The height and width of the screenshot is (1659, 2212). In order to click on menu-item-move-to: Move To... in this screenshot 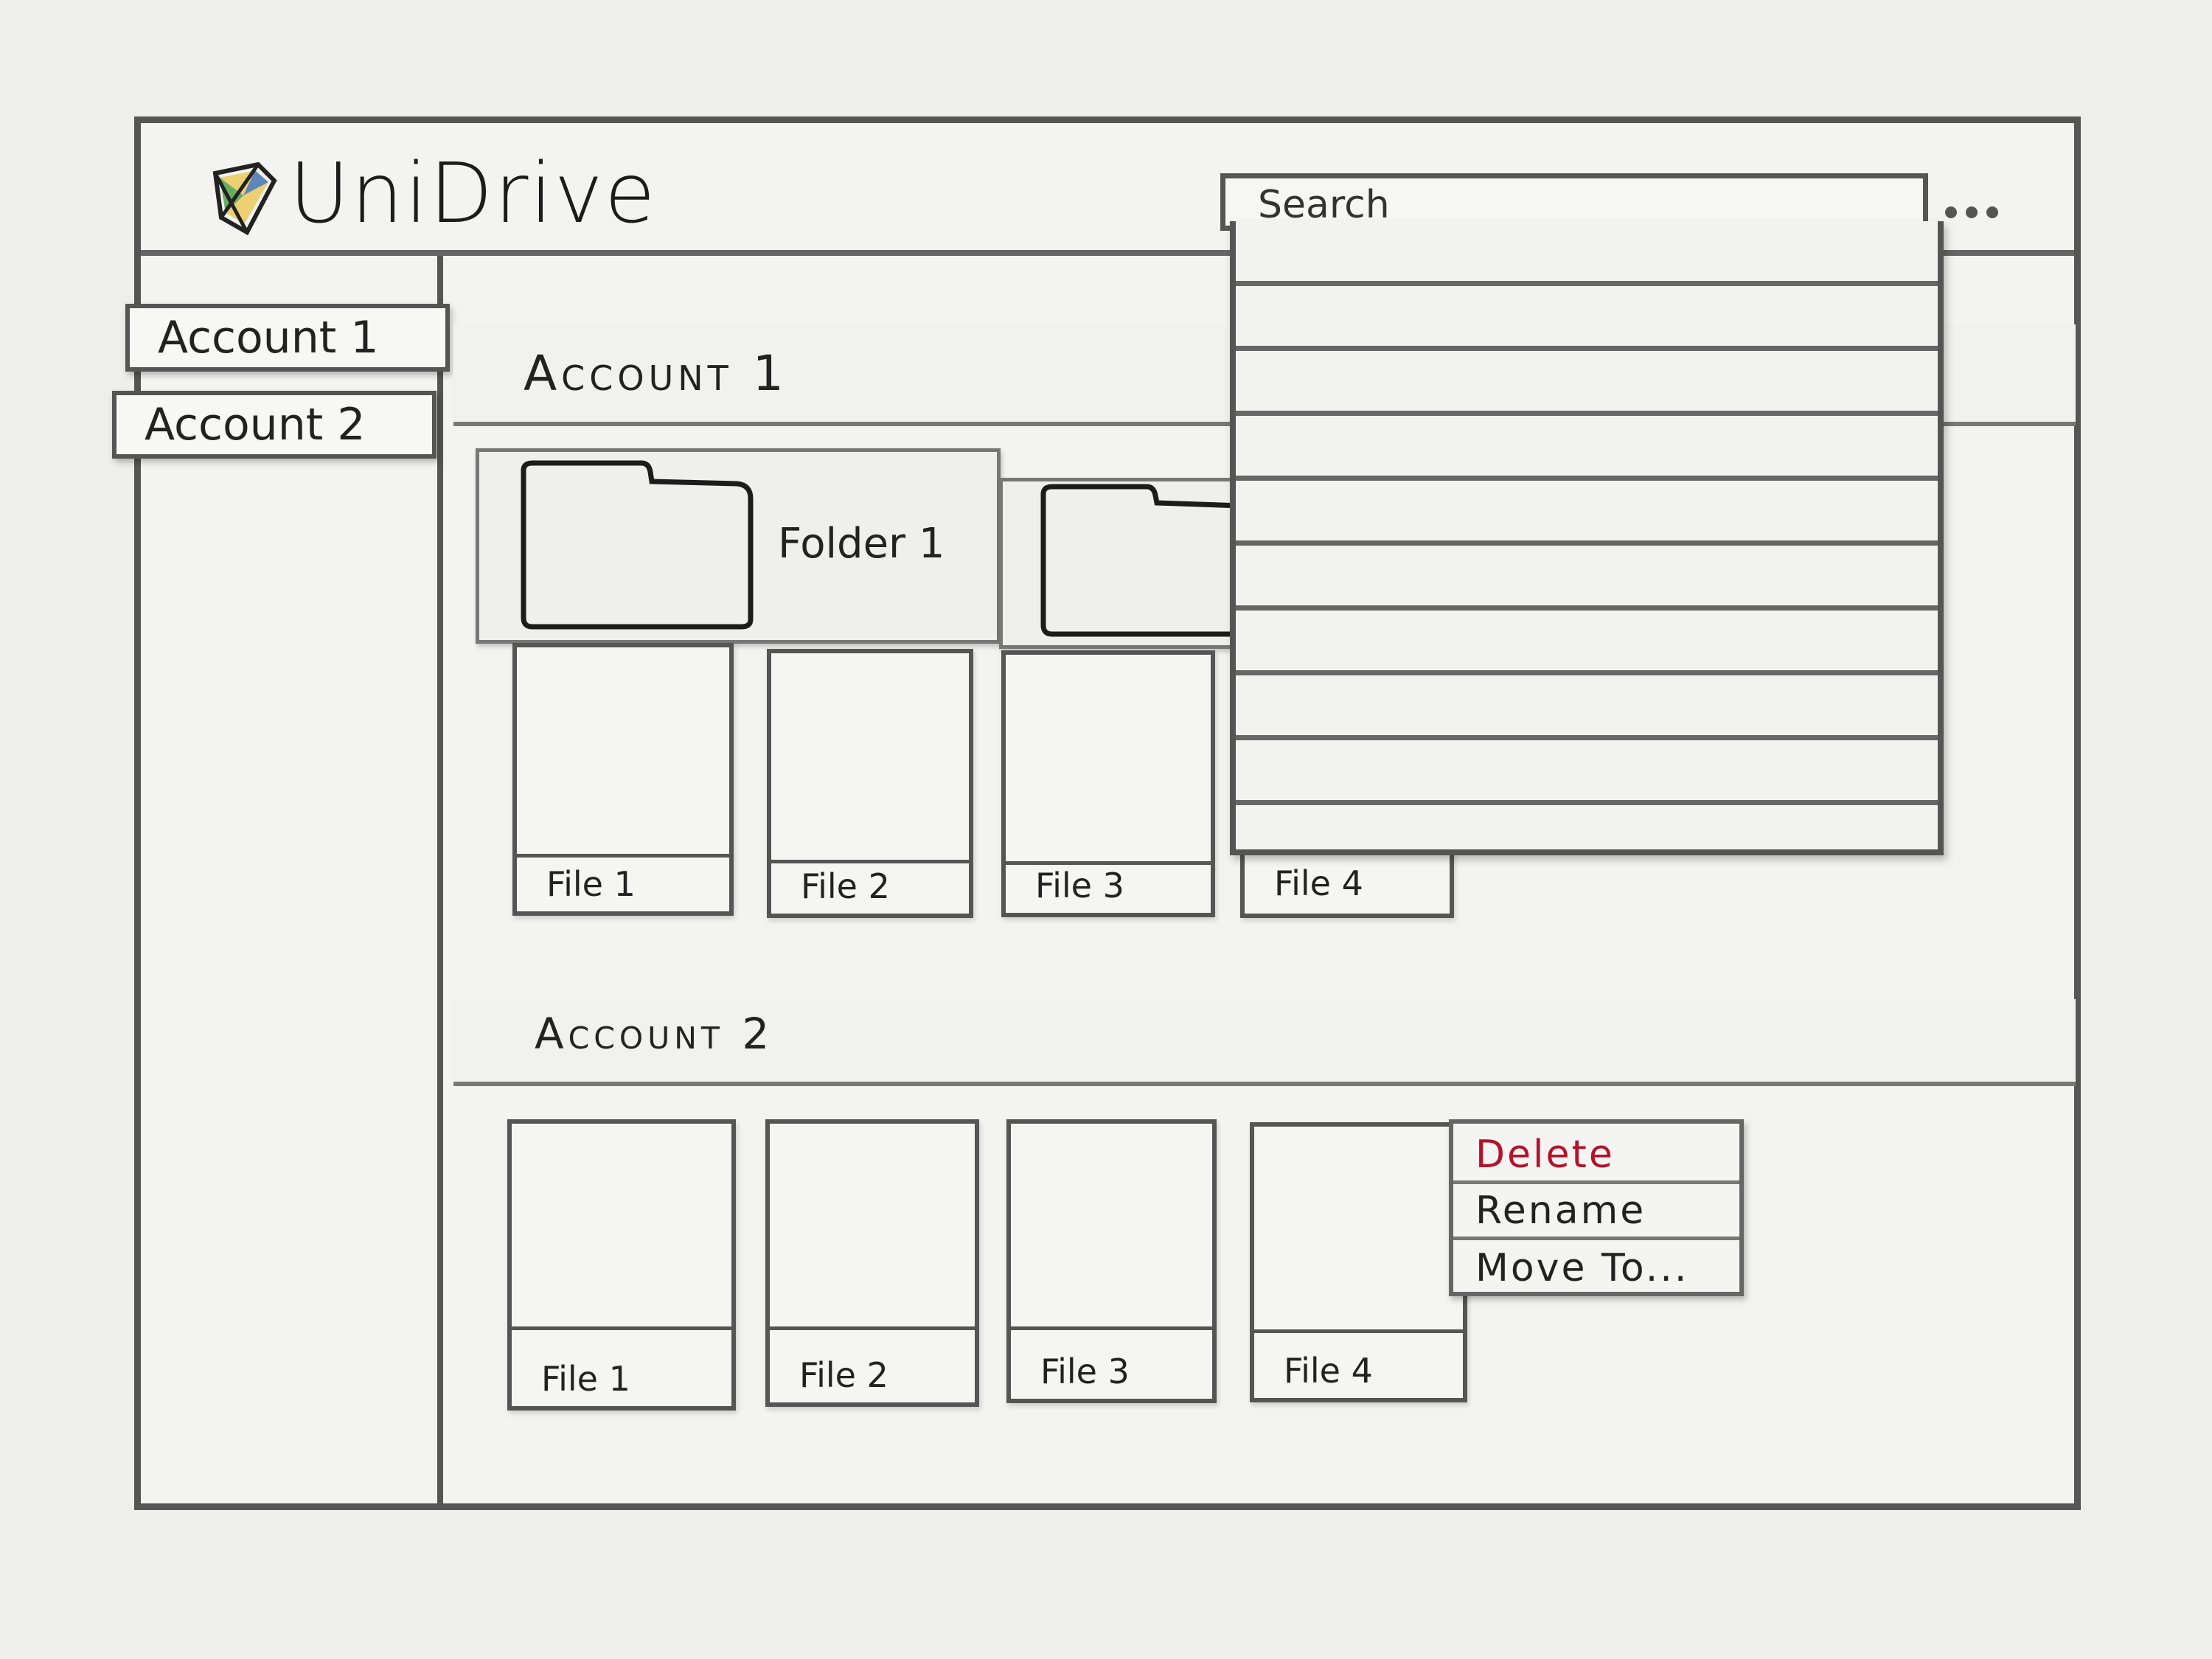, I will do `click(1596, 1270)`.